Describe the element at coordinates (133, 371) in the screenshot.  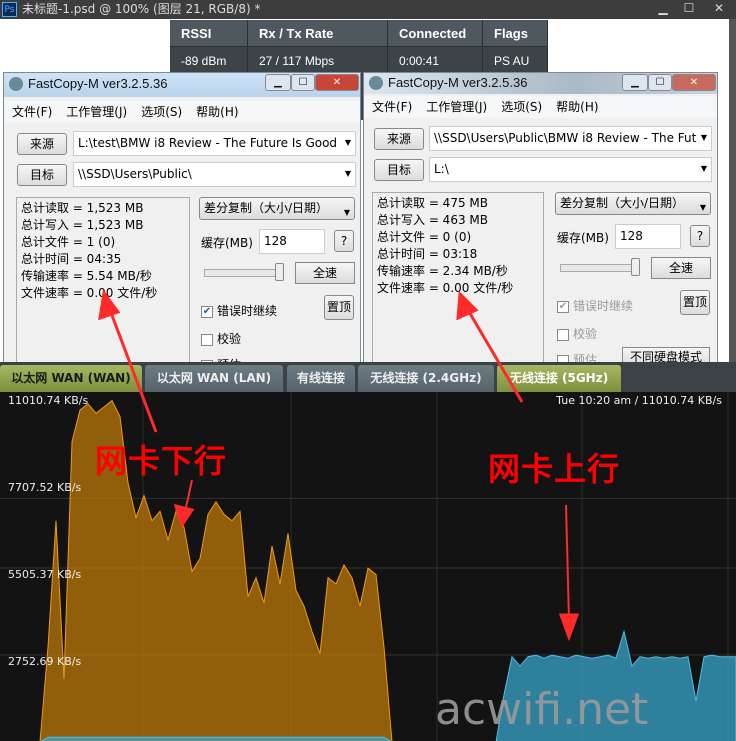
I see `arrow-left-up` at that location.